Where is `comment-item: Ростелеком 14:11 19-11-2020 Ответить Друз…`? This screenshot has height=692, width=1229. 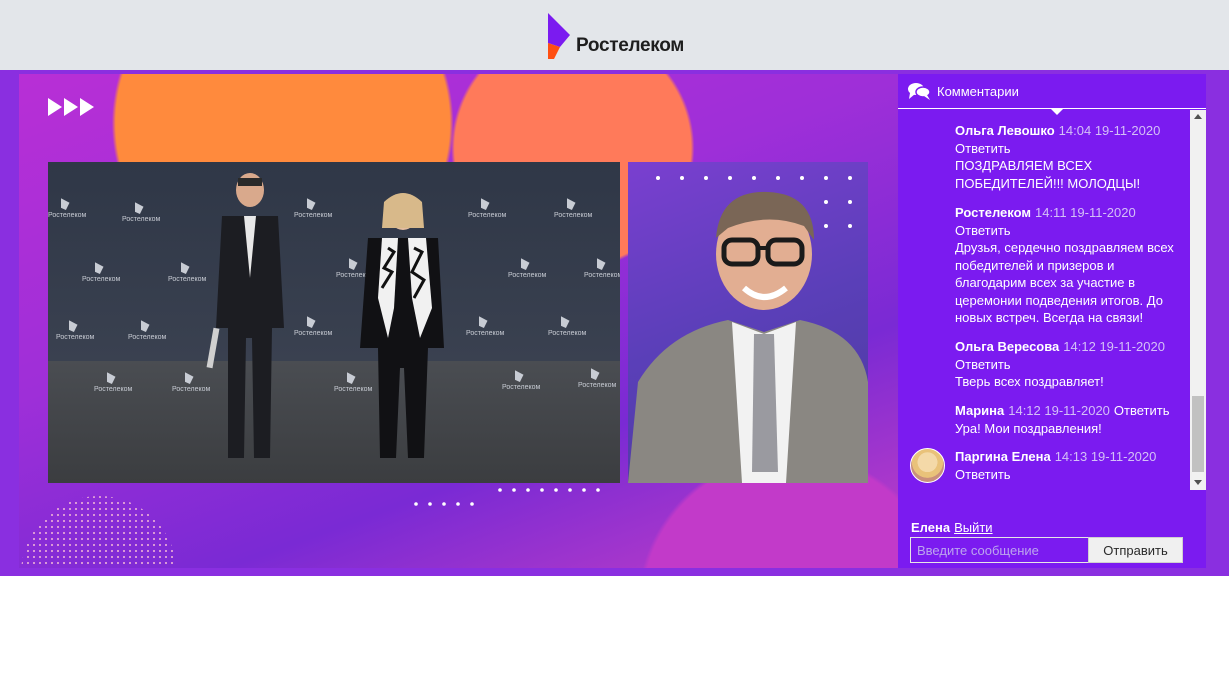 comment-item: Ростелеком 14:11 19-11-2020 Ответить Друз… is located at coordinates (1069, 265).